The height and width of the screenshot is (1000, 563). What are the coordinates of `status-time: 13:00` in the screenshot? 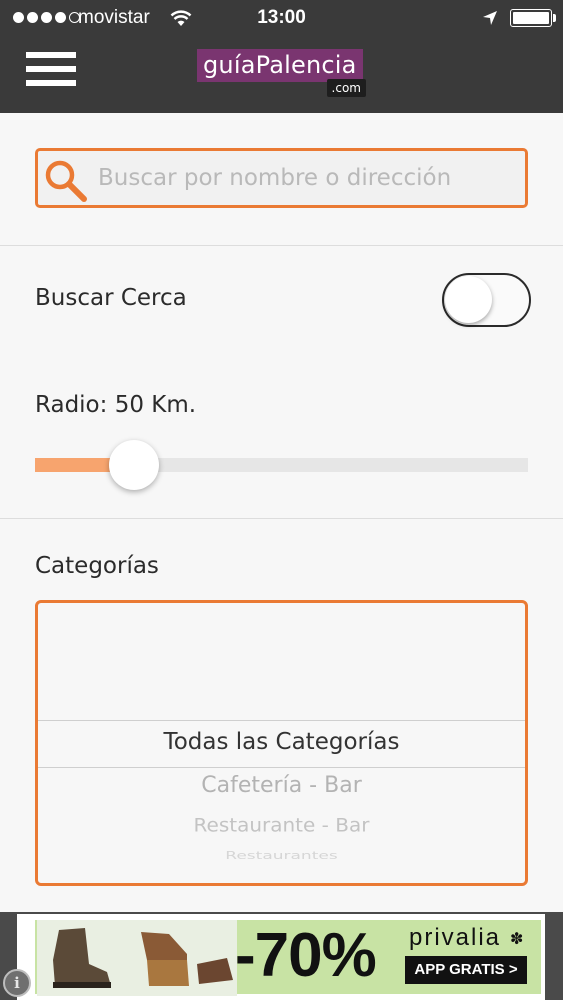 It's located at (281, 17).